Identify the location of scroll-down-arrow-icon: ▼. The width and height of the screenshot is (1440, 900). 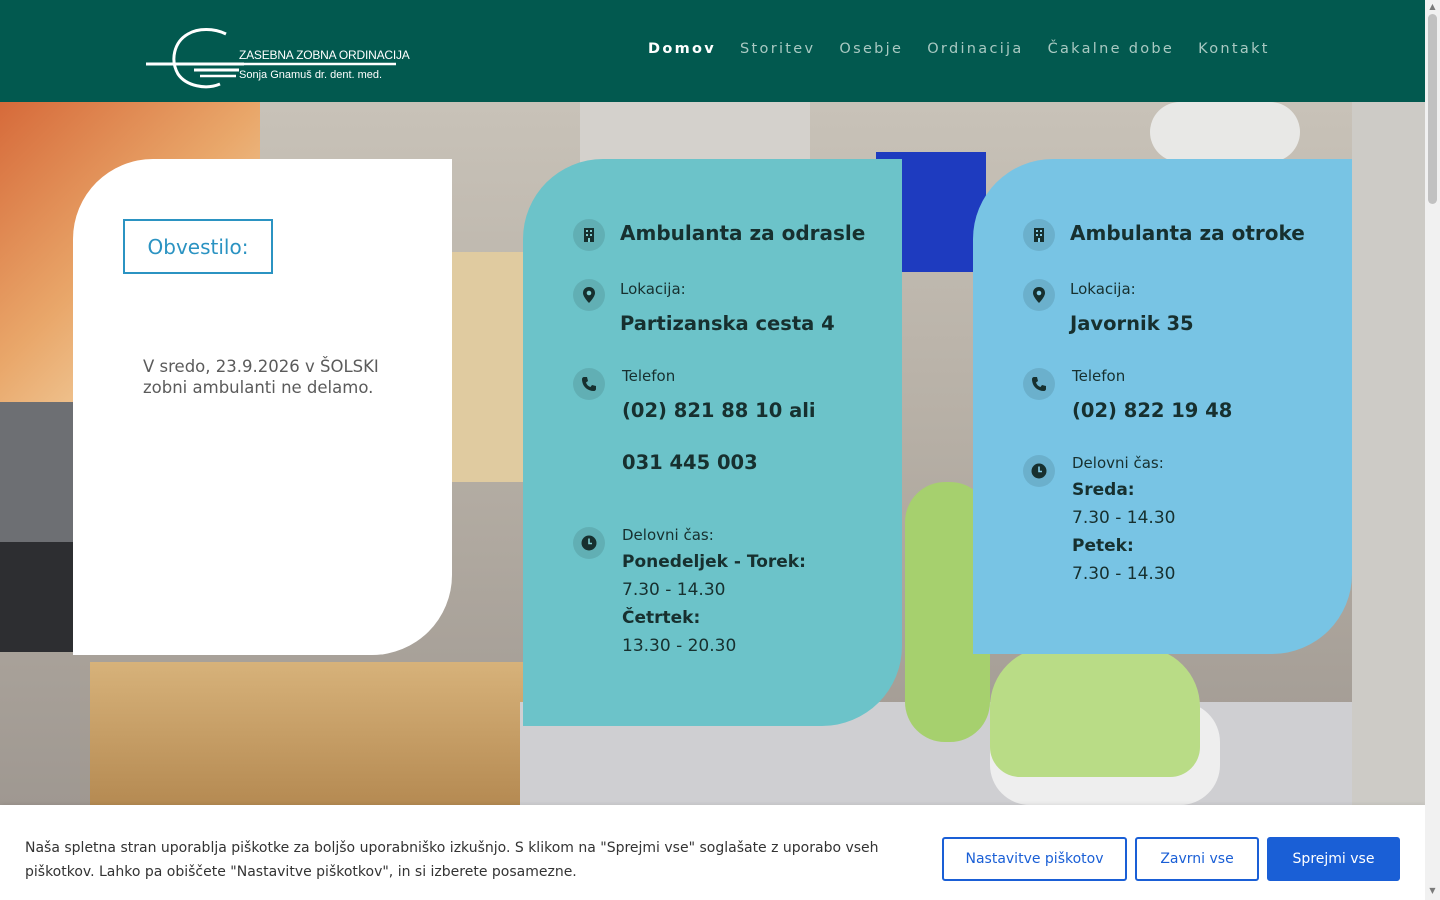
(1432, 890).